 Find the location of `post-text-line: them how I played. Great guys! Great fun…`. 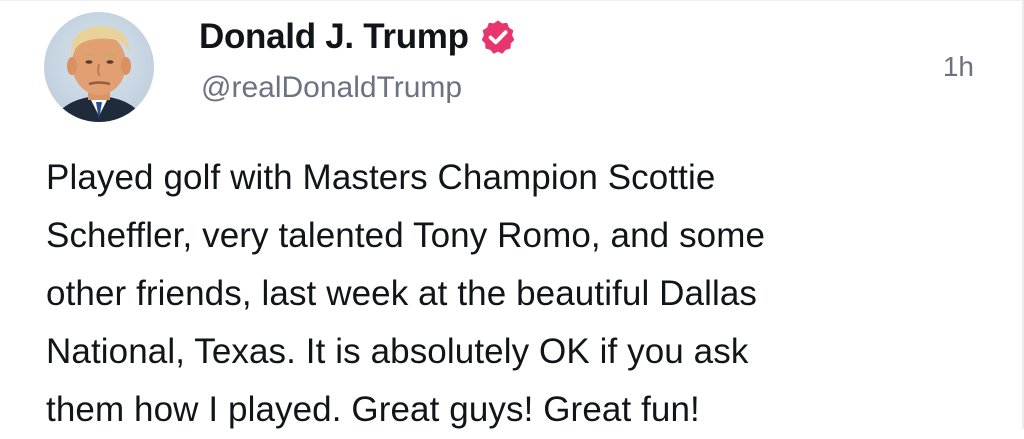

post-text-line: them how I played. Great guys! Great fun… is located at coordinates (373, 409).